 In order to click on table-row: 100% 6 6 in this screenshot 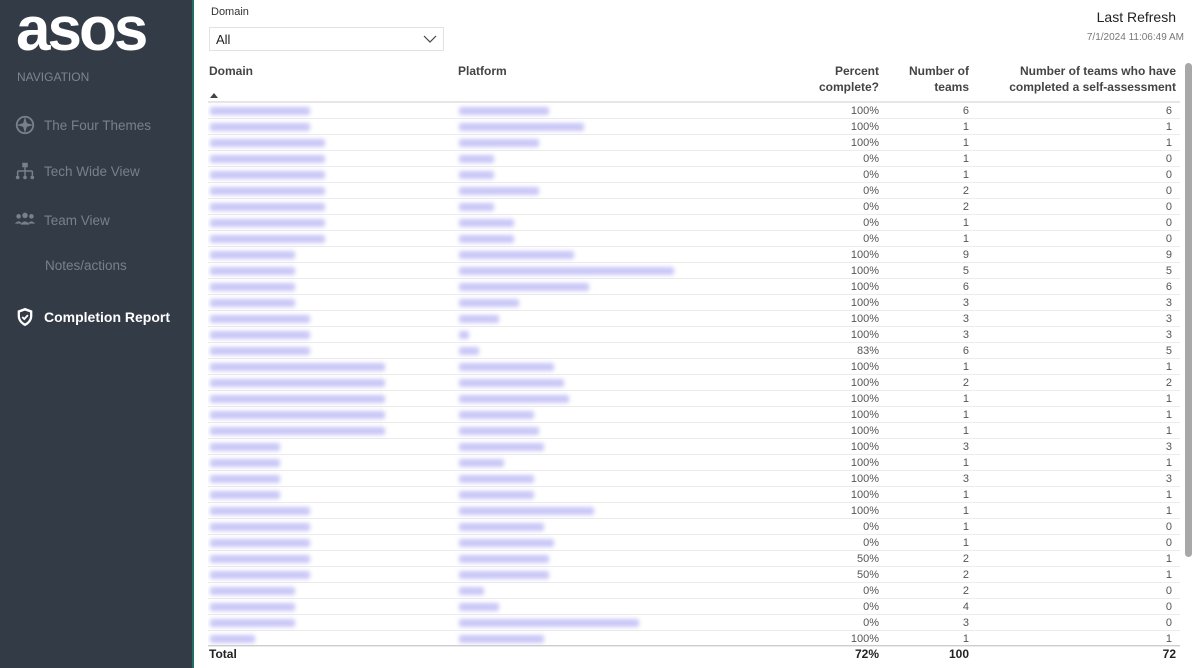, I will do `click(694, 287)`.